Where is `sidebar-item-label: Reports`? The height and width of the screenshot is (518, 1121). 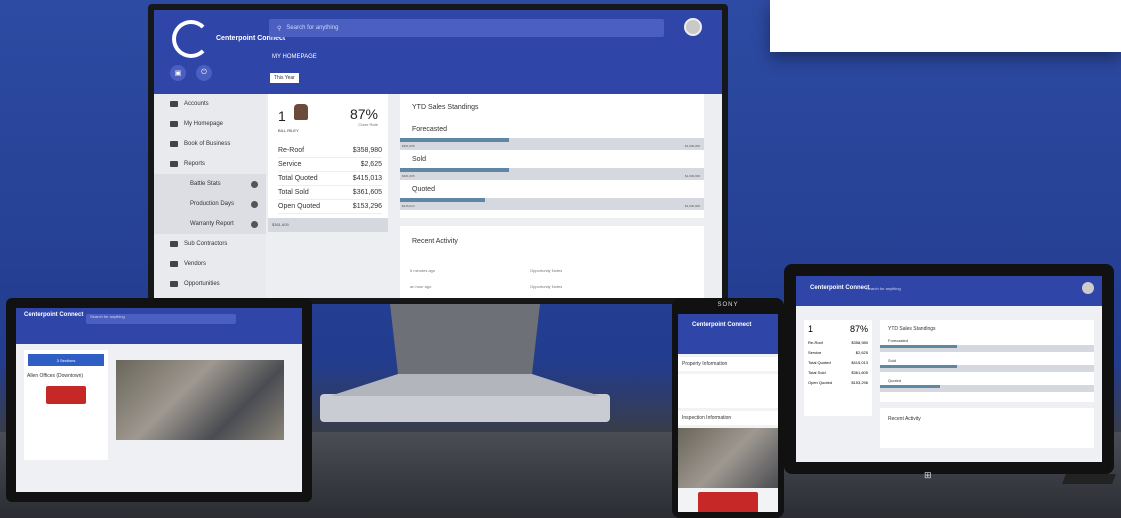 sidebar-item-label: Reports is located at coordinates (195, 164).